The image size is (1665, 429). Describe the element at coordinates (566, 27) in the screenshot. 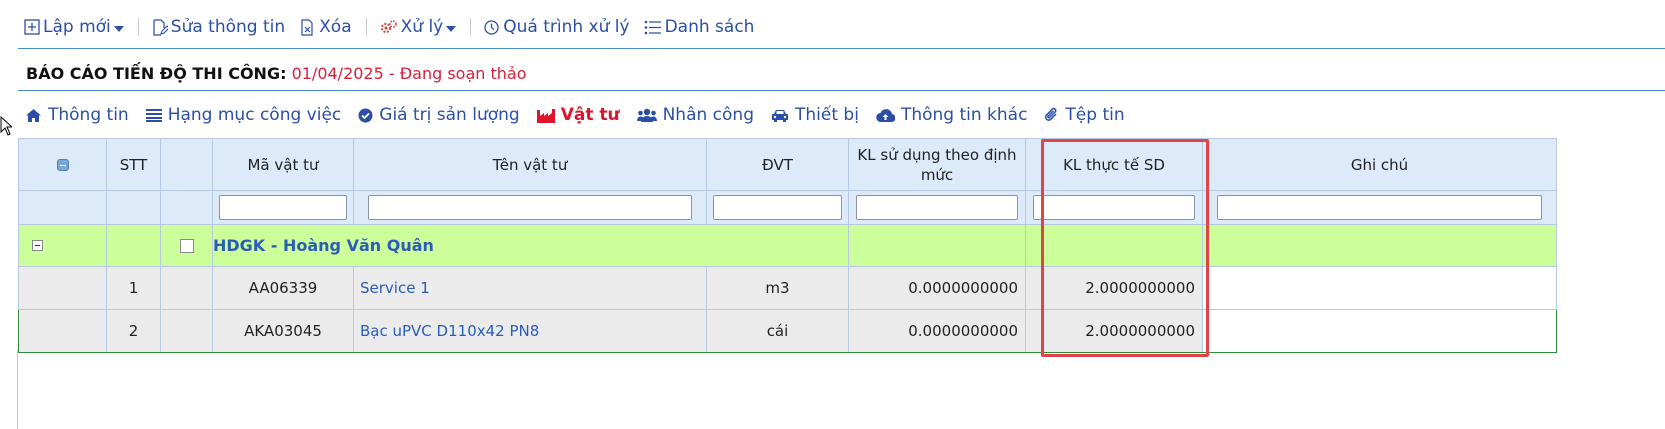

I see `history-button-label: Quá trình xử lý` at that location.